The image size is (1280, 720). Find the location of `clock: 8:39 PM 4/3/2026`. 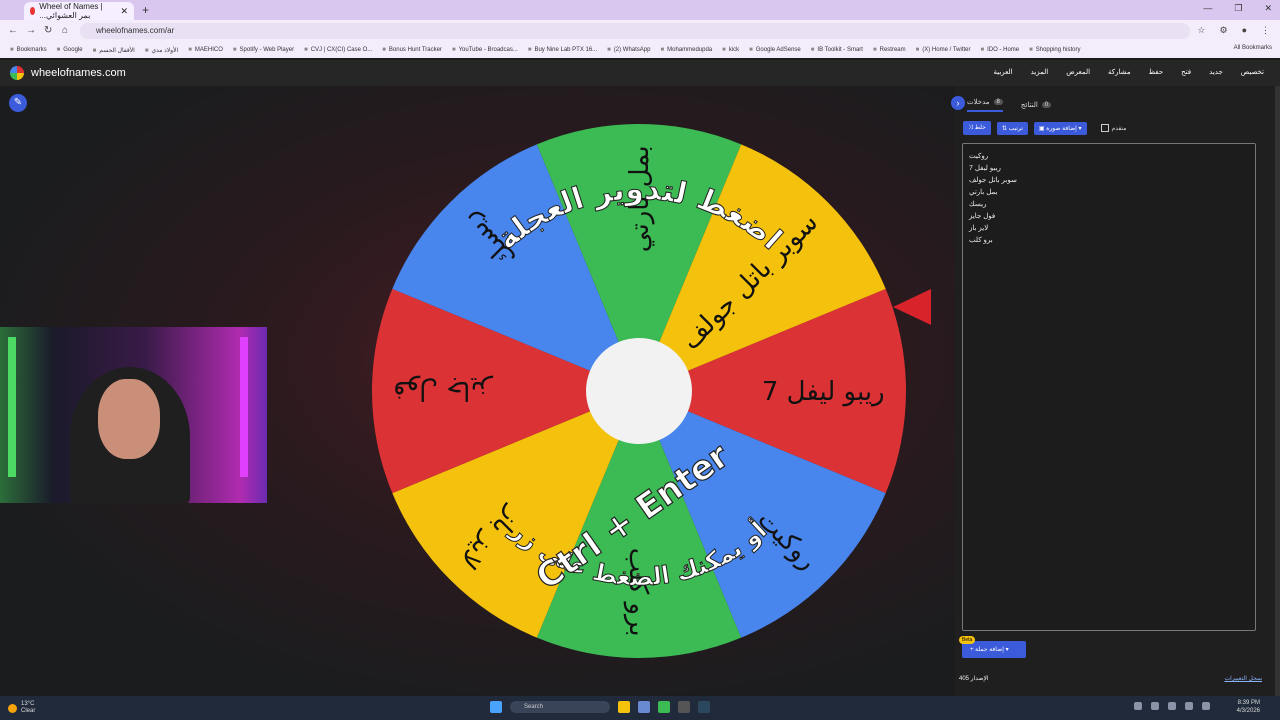

clock: 8:39 PM 4/3/2026 is located at coordinates (1248, 707).